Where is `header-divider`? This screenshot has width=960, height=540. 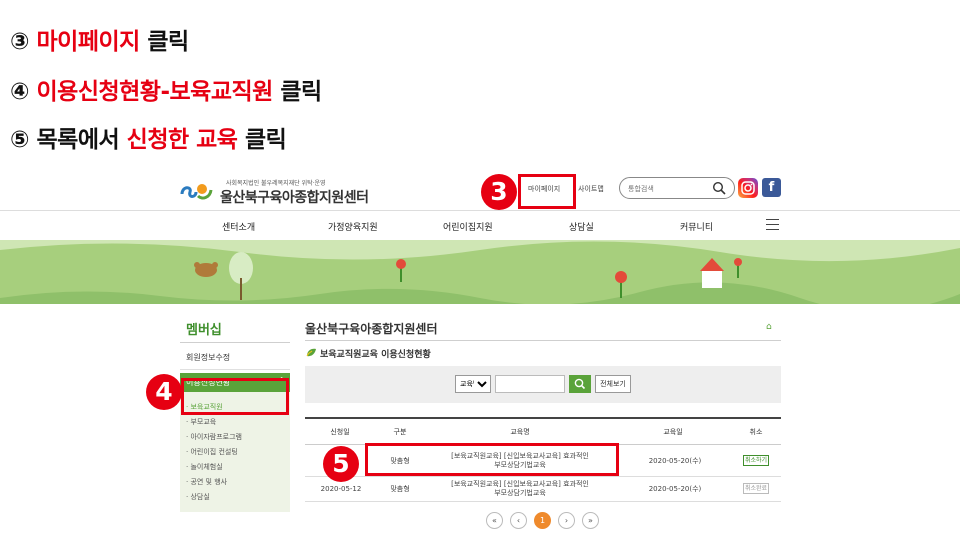
header-divider is located at coordinates (480, 210).